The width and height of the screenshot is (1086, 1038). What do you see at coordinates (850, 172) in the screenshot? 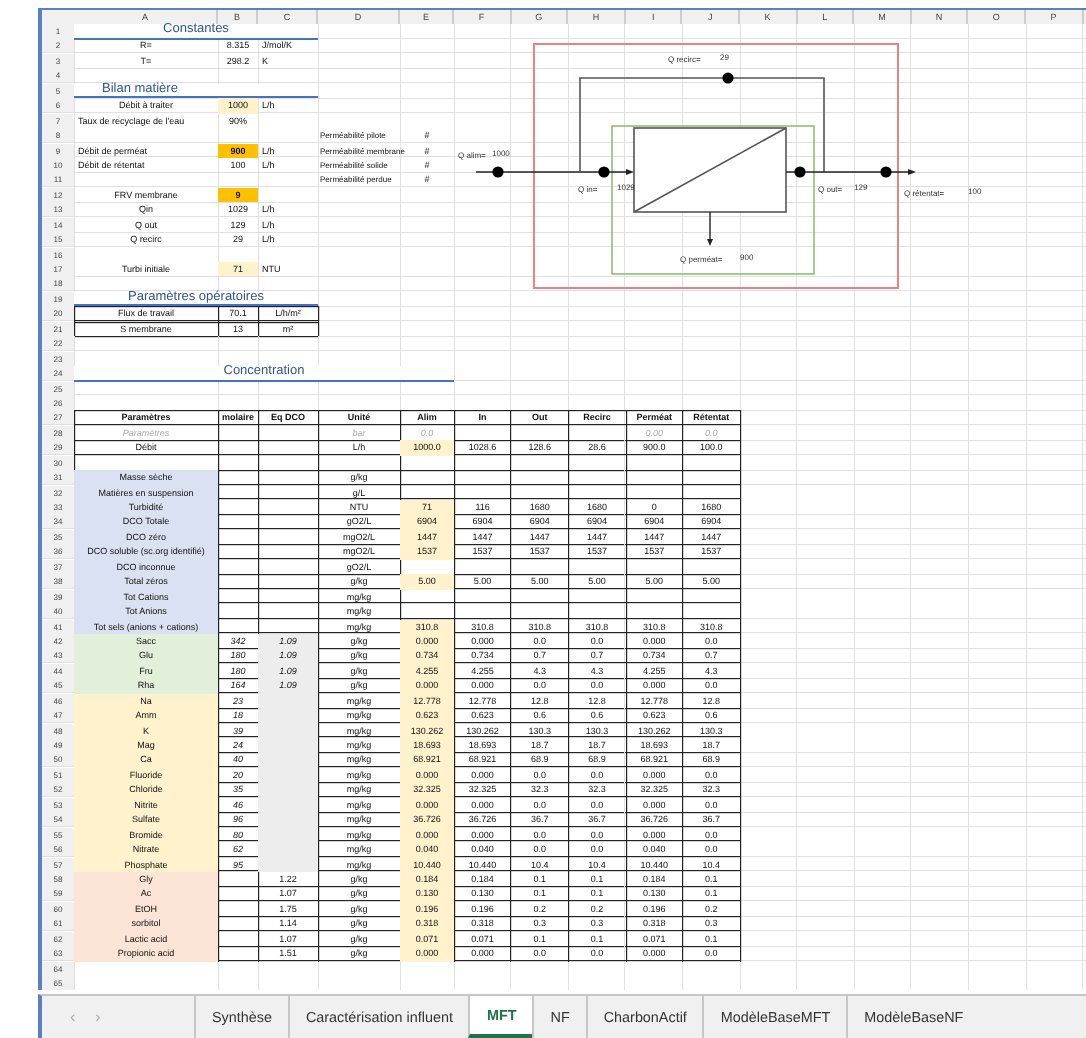
I see `outlet-arrow` at bounding box center [850, 172].